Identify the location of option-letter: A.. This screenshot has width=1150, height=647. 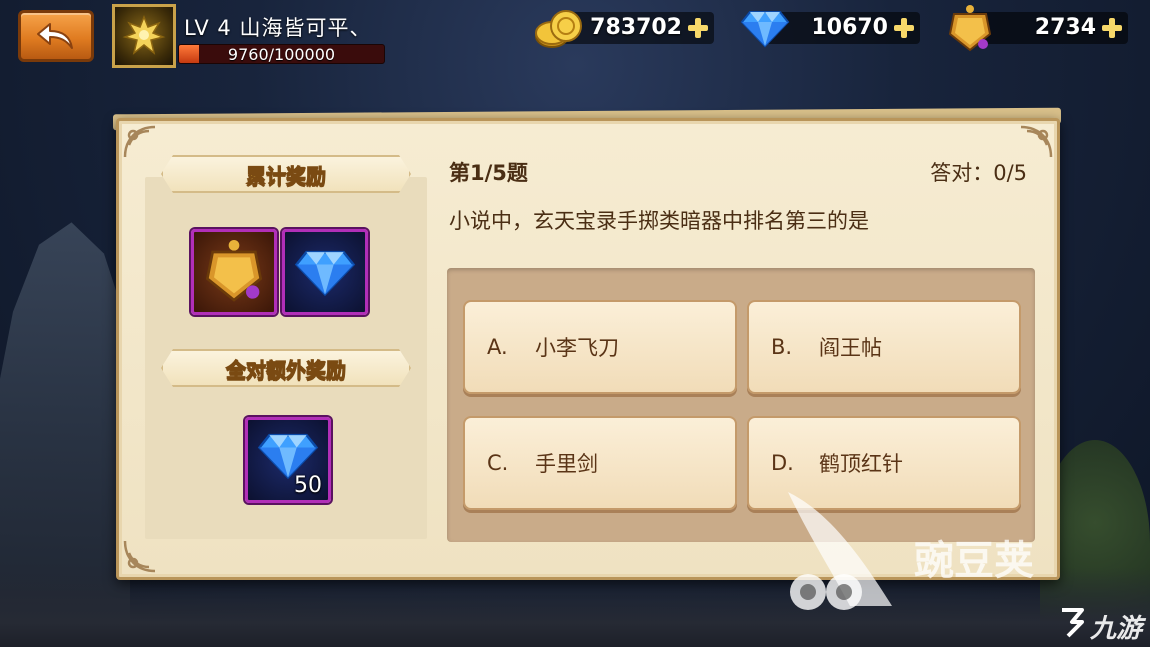
(497, 347).